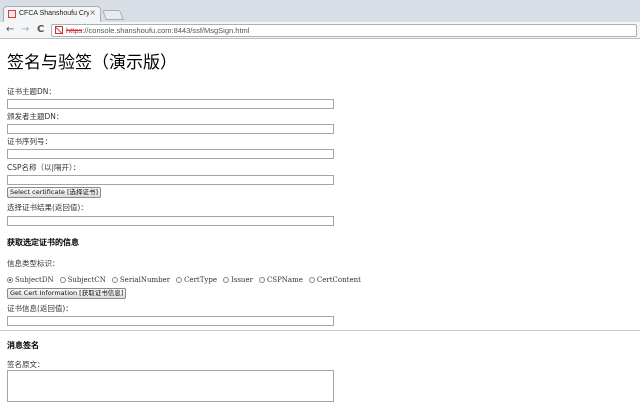 This screenshot has height=402, width=640. What do you see at coordinates (170, 129) in the screenshot?
I see `issuer-subject-input` at bounding box center [170, 129].